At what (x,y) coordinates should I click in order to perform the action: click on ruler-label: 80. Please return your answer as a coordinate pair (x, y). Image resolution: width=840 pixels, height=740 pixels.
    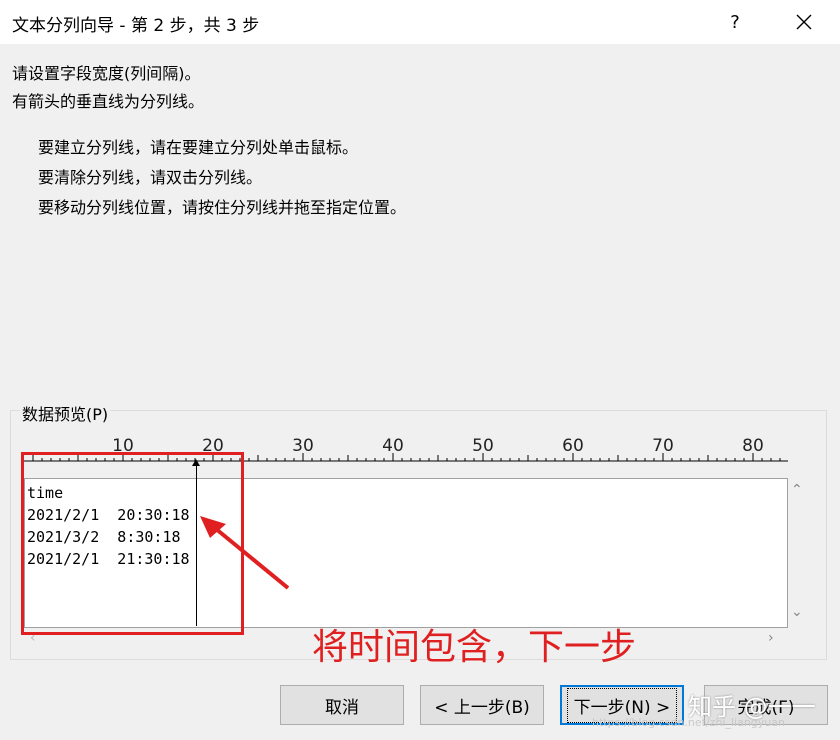
    Looking at the image, I should click on (753, 446).